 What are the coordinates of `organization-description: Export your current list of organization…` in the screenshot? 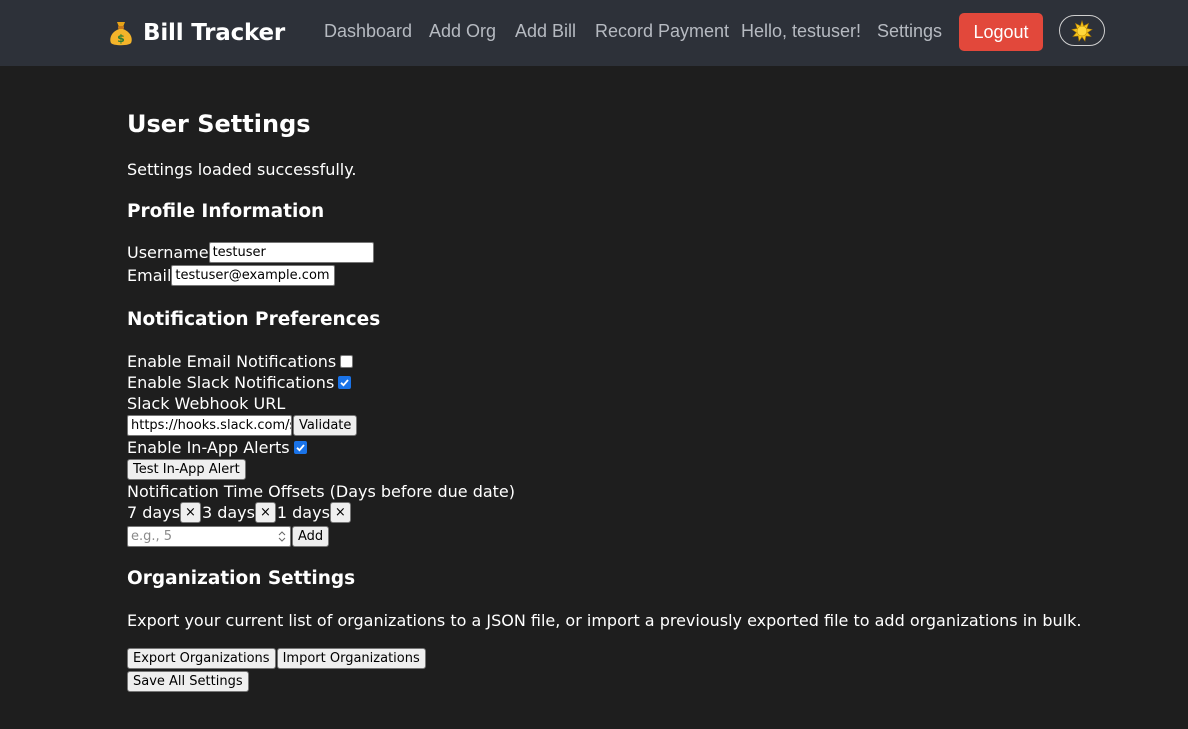 It's located at (604, 620).